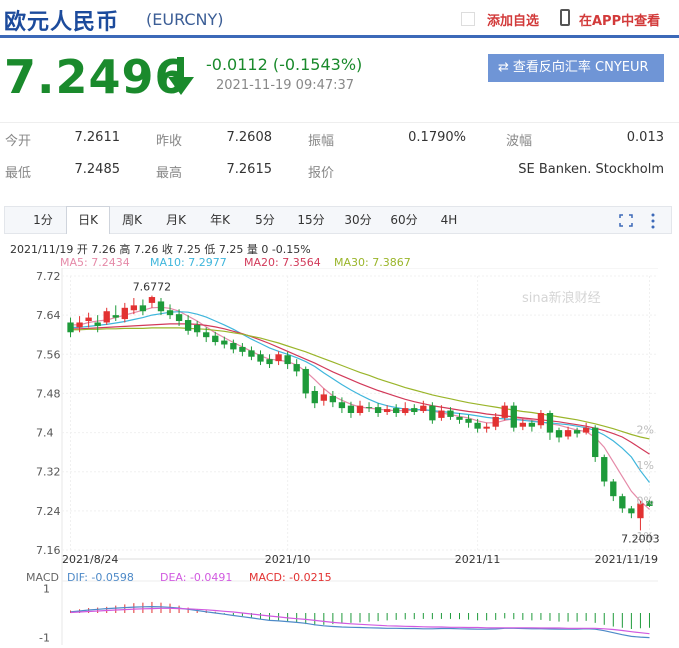 This screenshot has height=648, width=679. I want to click on current-price: 7.2496, so click(96, 77).